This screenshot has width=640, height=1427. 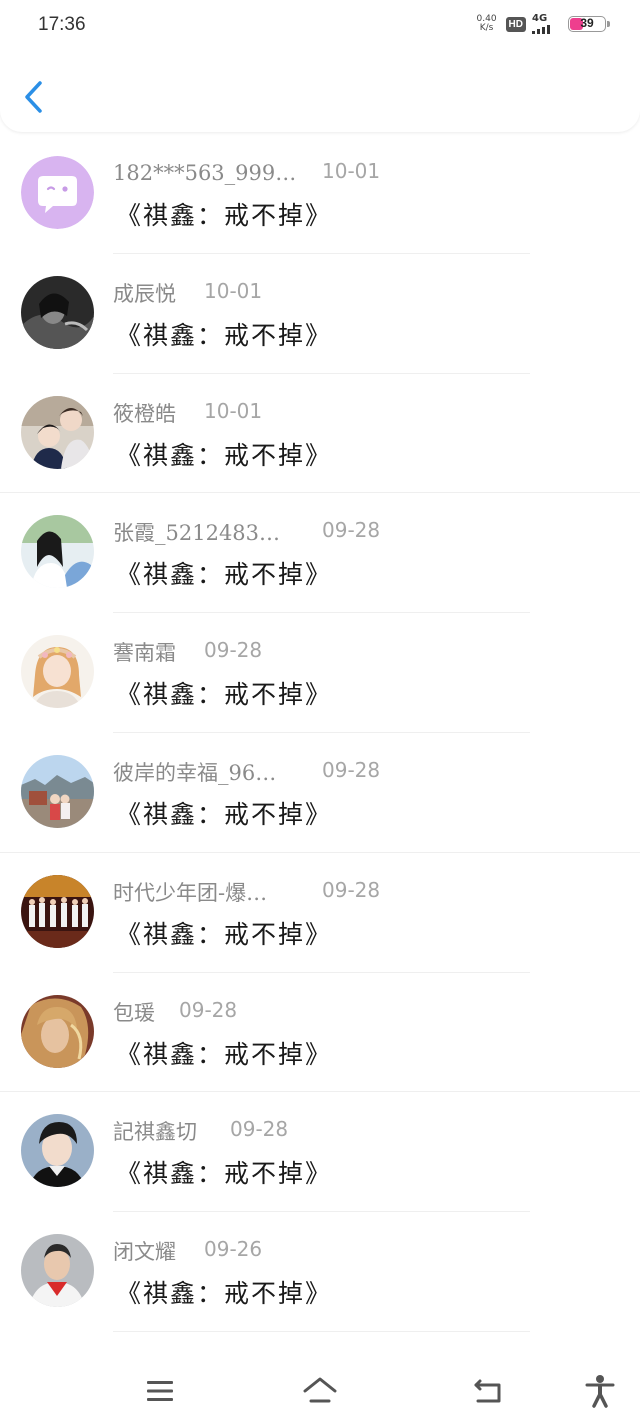 I want to click on chat-bubble-icon, so click(x=57, y=192).